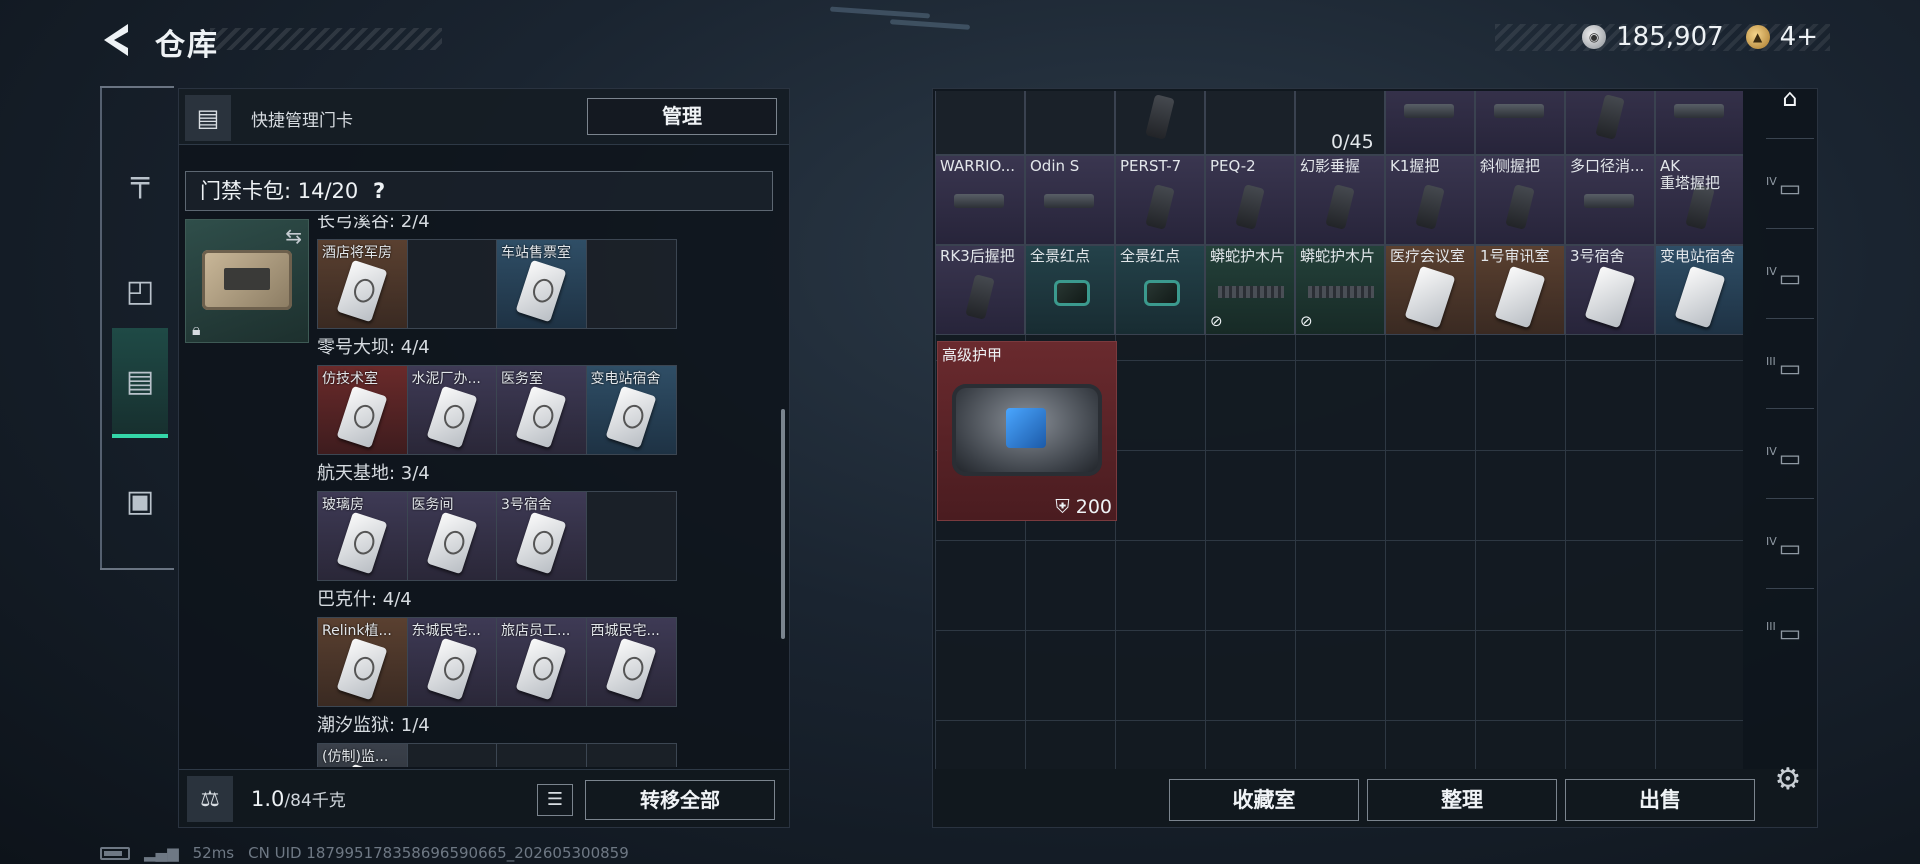 The height and width of the screenshot is (864, 1920). What do you see at coordinates (363, 284) in the screenshot?
I see `keycard-item: 酒店将军房` at bounding box center [363, 284].